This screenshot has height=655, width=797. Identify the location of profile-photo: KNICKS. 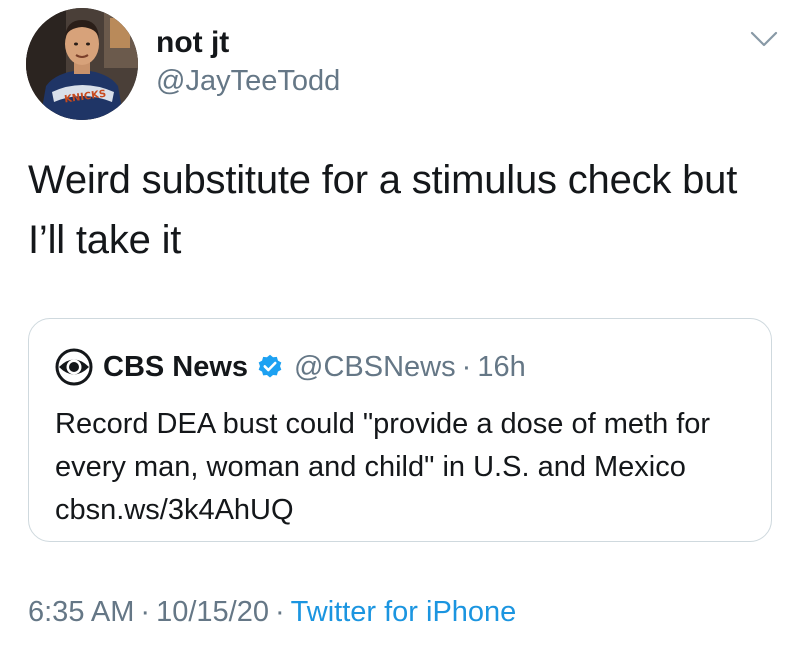
(82, 64).